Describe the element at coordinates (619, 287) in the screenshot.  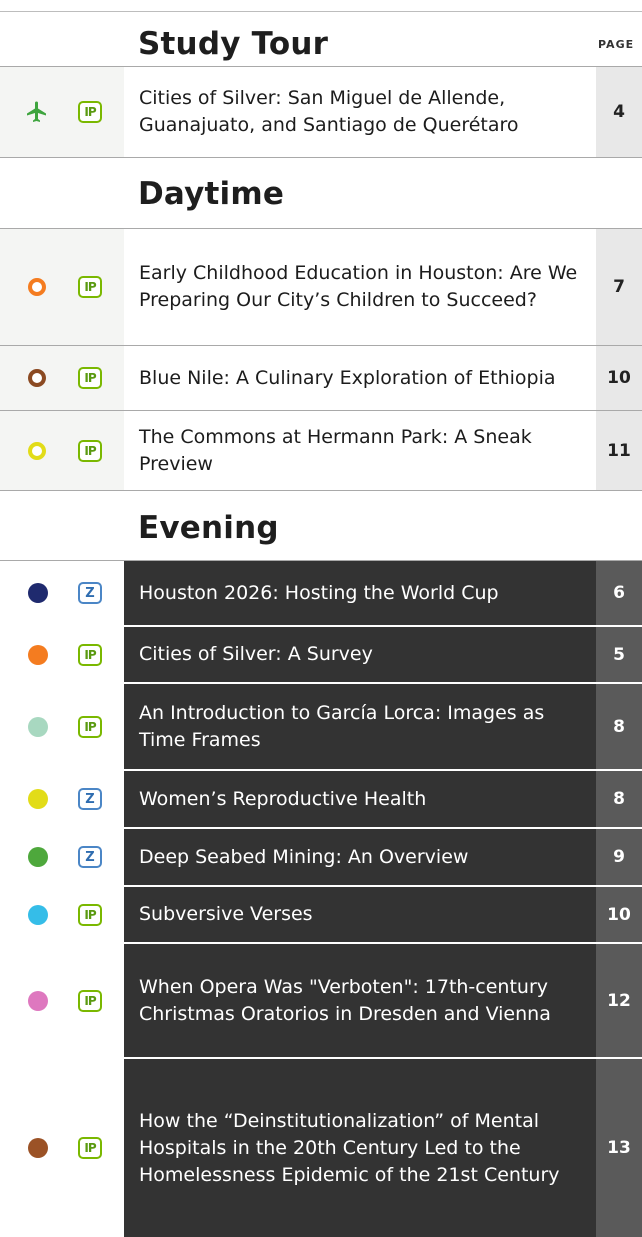
I see `page-number: 7` at that location.